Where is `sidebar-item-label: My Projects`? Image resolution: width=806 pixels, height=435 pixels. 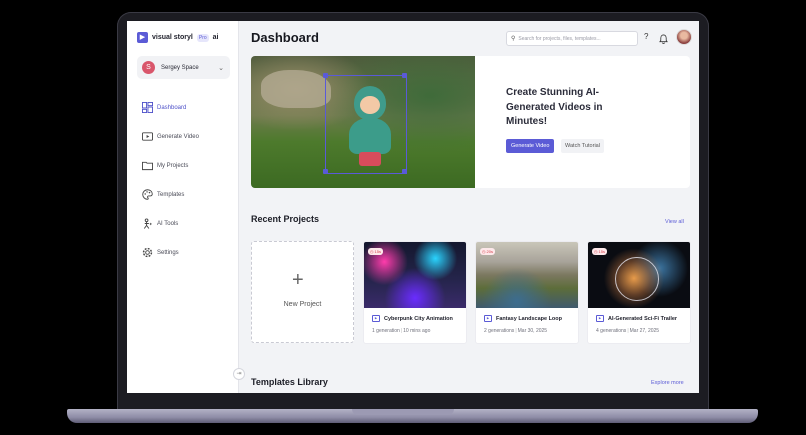 sidebar-item-label: My Projects is located at coordinates (173, 165).